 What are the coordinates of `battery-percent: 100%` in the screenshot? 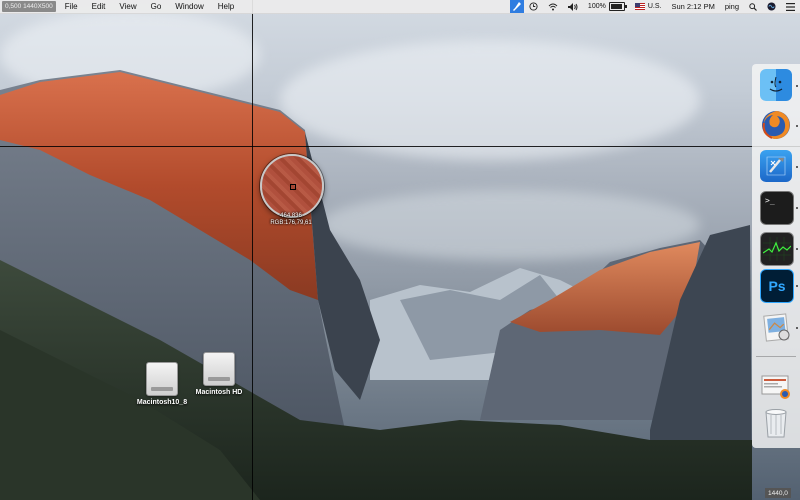 It's located at (596, 6).